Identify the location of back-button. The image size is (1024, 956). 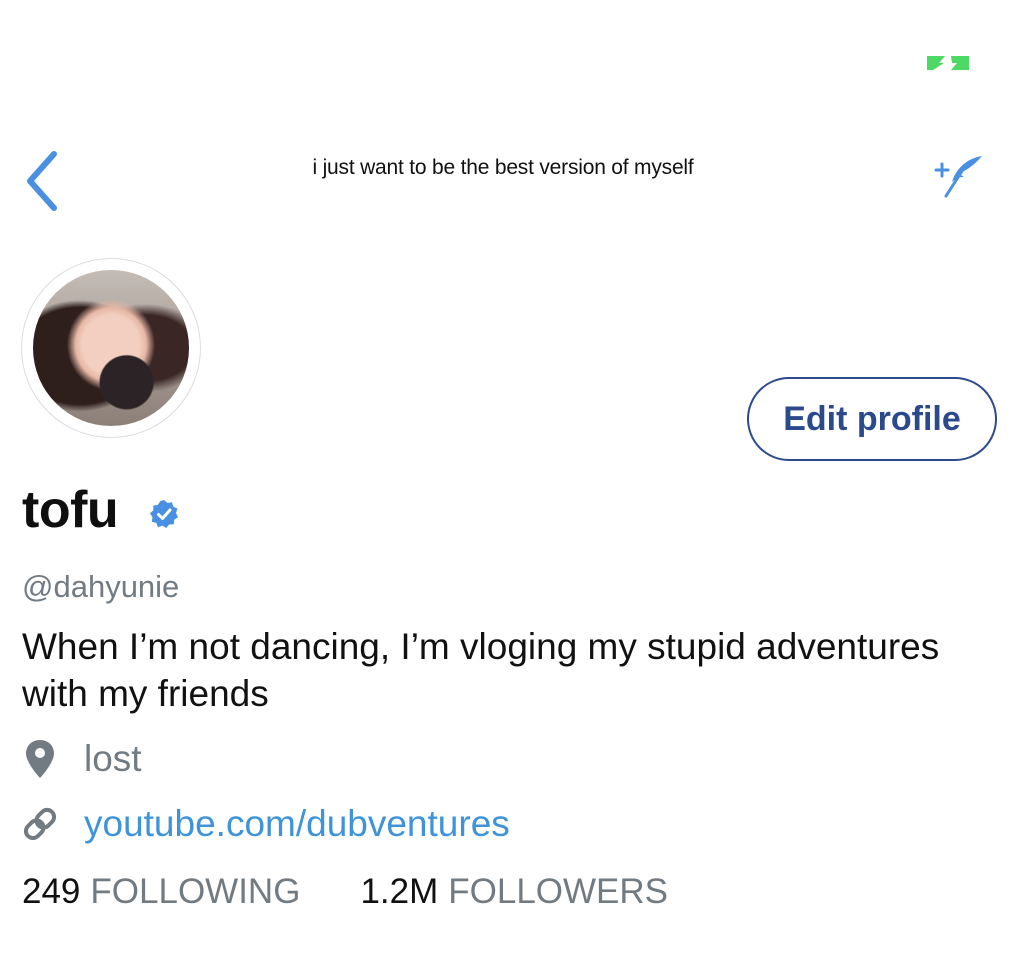
(42, 181).